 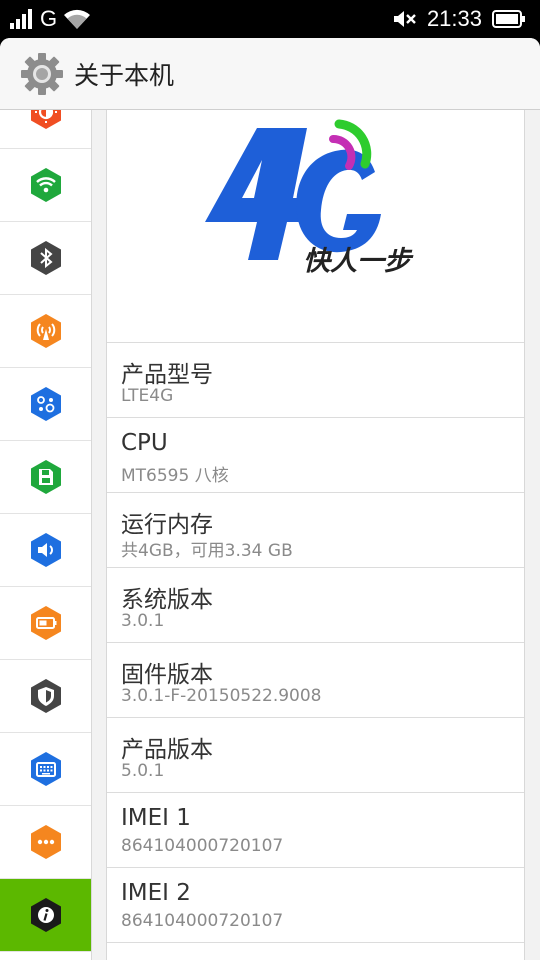 What do you see at coordinates (144, 443) in the screenshot?
I see `info-label: CPU` at bounding box center [144, 443].